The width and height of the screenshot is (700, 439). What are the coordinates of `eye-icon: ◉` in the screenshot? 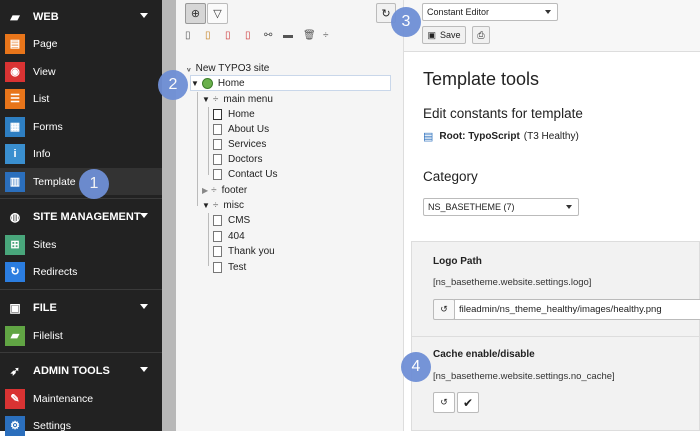 It's located at (15, 71).